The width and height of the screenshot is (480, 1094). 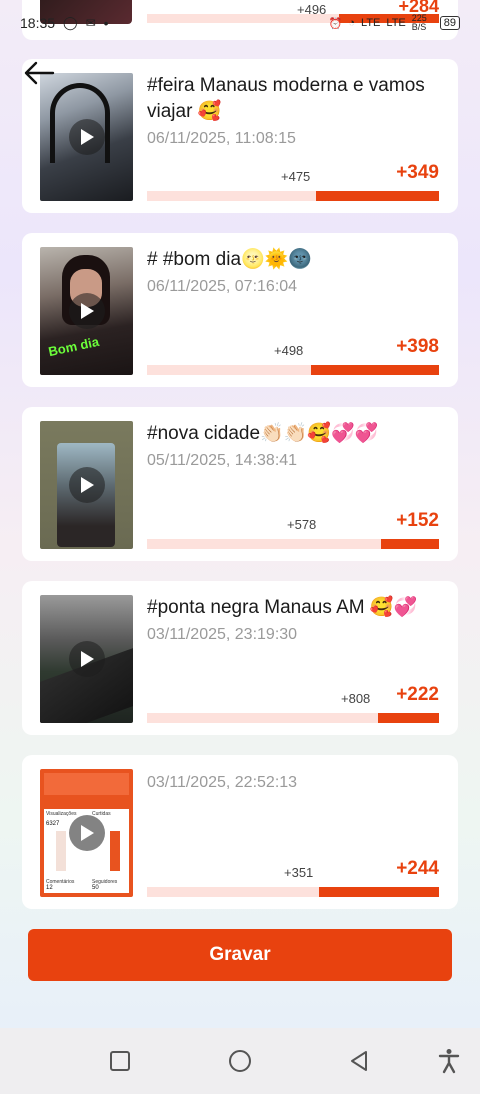 I want to click on arrow-left-icon, so click(x=39, y=73).